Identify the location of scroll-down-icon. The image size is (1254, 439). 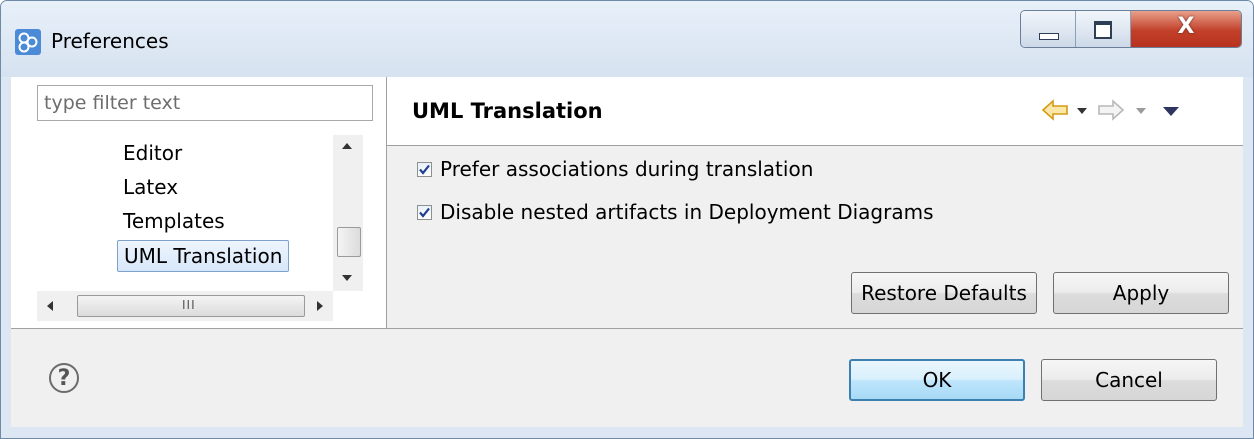
(347, 278).